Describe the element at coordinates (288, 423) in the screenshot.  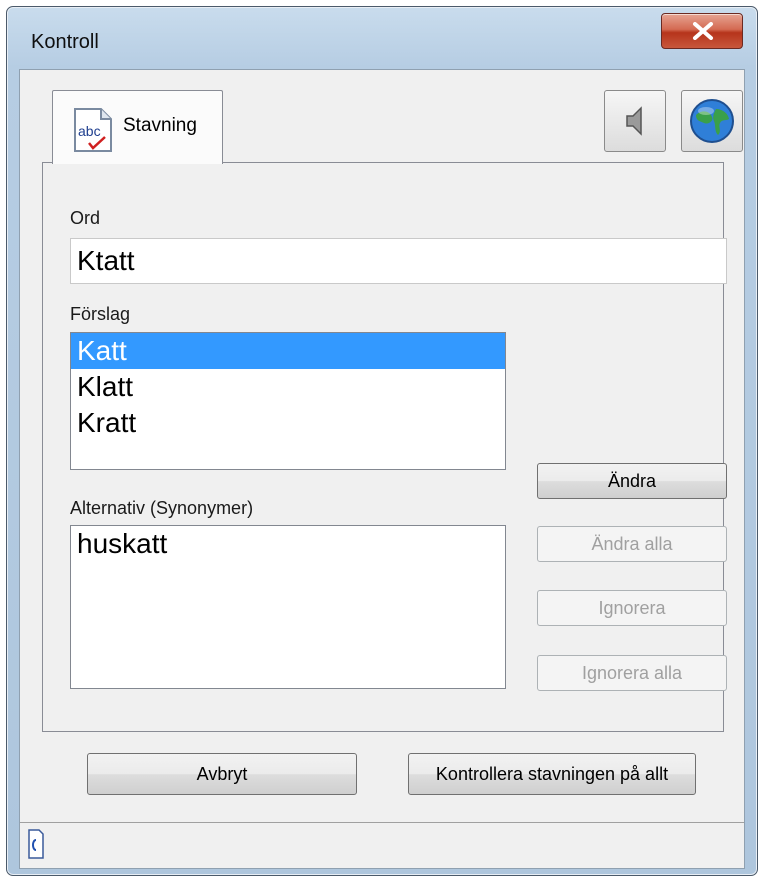
I see `list-item: Kratt` at that location.